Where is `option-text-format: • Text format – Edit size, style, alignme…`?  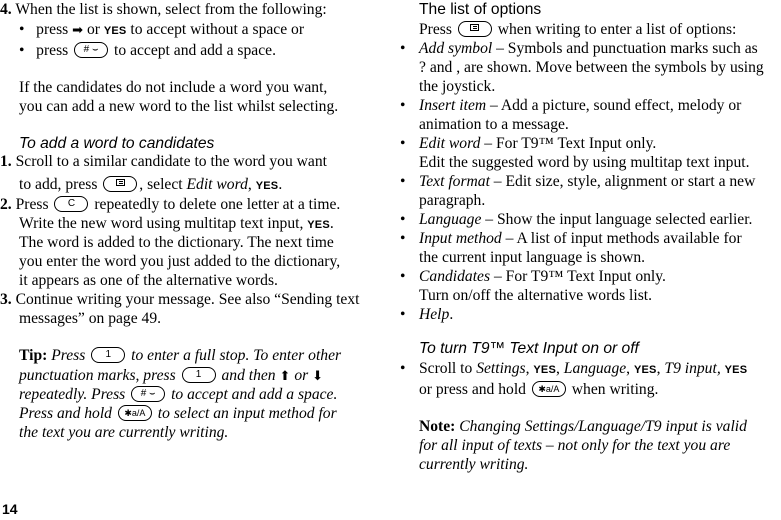 option-text-format: • Text format – Edit size, style, alignme… is located at coordinates (578, 181).